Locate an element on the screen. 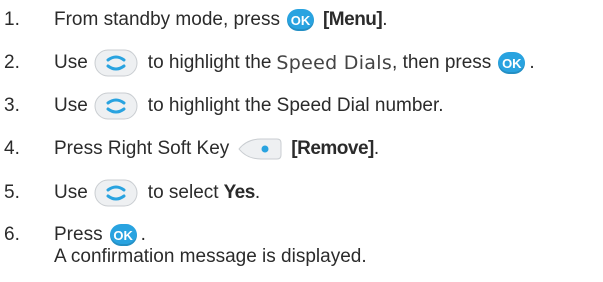 The height and width of the screenshot is (282, 603). speed-dials-menu-item: Speed Dials is located at coordinates (334, 63).